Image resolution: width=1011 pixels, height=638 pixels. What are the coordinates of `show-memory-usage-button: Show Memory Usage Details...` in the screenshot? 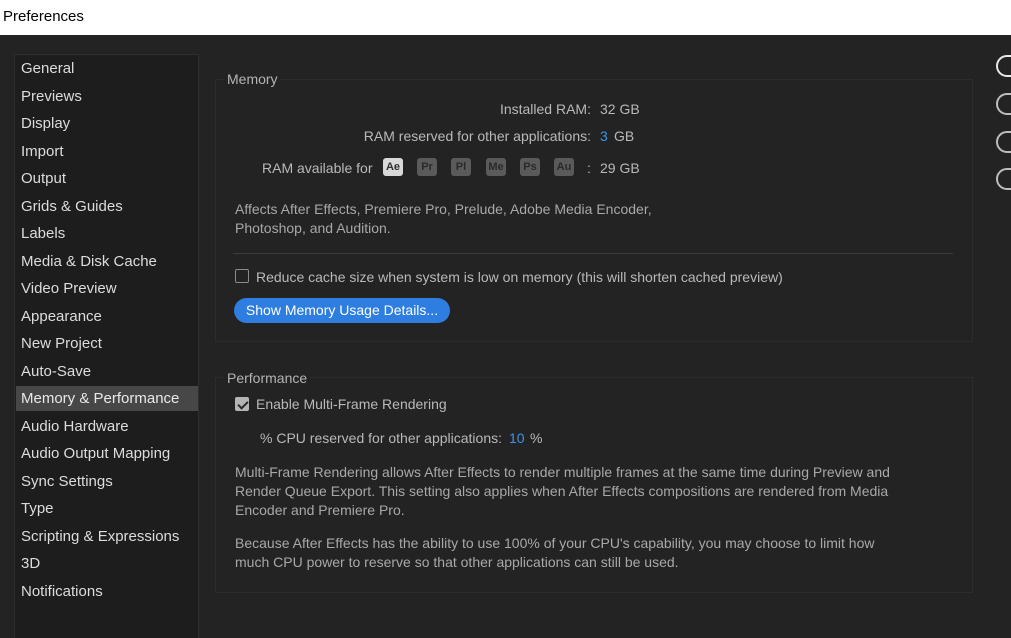 It's located at (342, 310).